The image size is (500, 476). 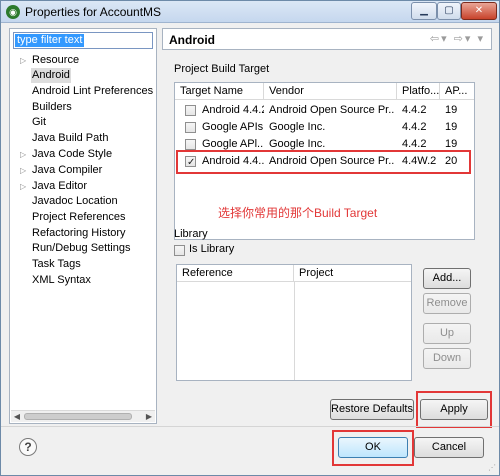 What do you see at coordinates (192, 40) in the screenshot?
I see `page-title: Android` at bounding box center [192, 40].